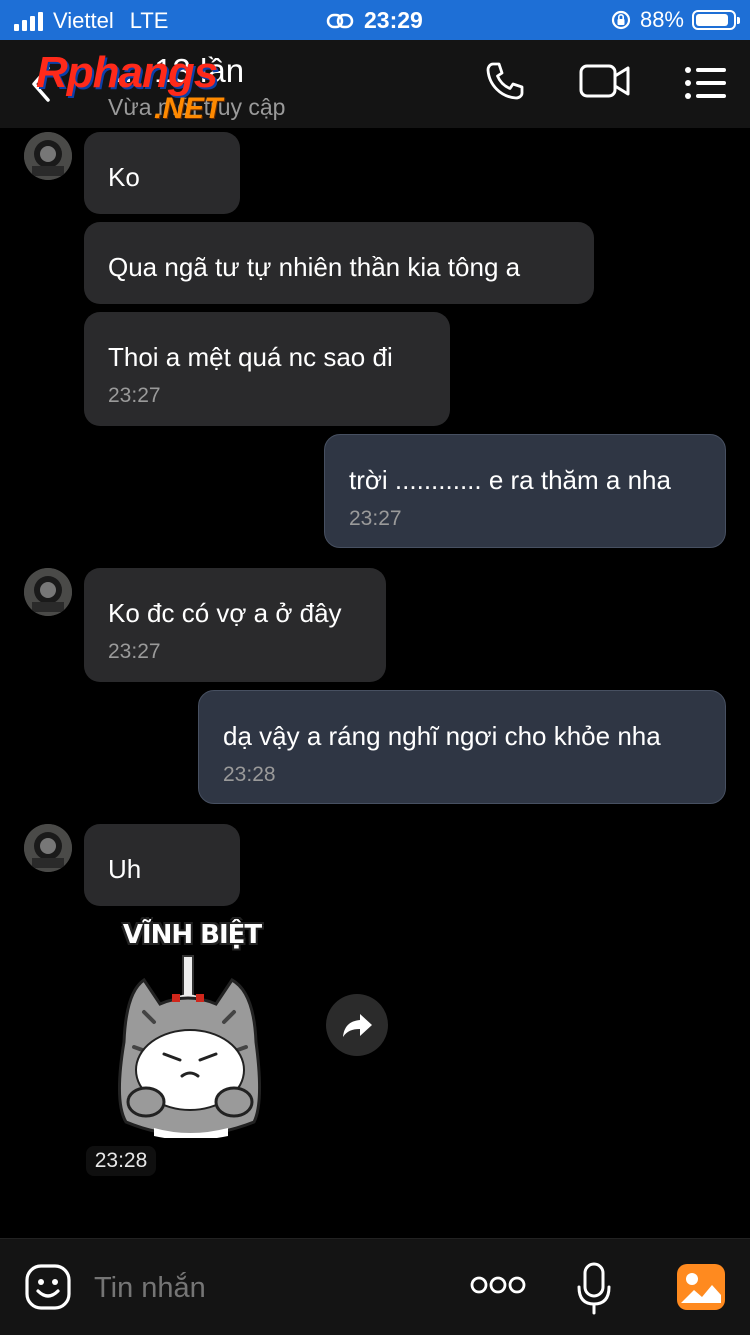  What do you see at coordinates (264, 1288) in the screenshot?
I see `message-input` at bounding box center [264, 1288].